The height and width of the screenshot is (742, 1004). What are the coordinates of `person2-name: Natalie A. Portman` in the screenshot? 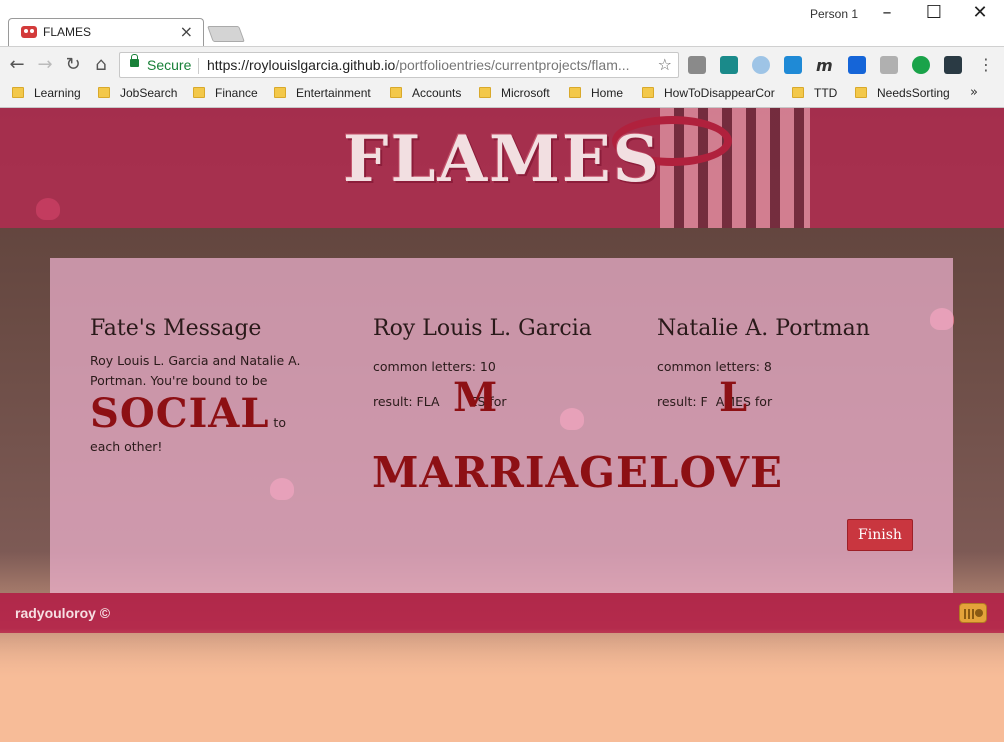 It's located at (763, 328).